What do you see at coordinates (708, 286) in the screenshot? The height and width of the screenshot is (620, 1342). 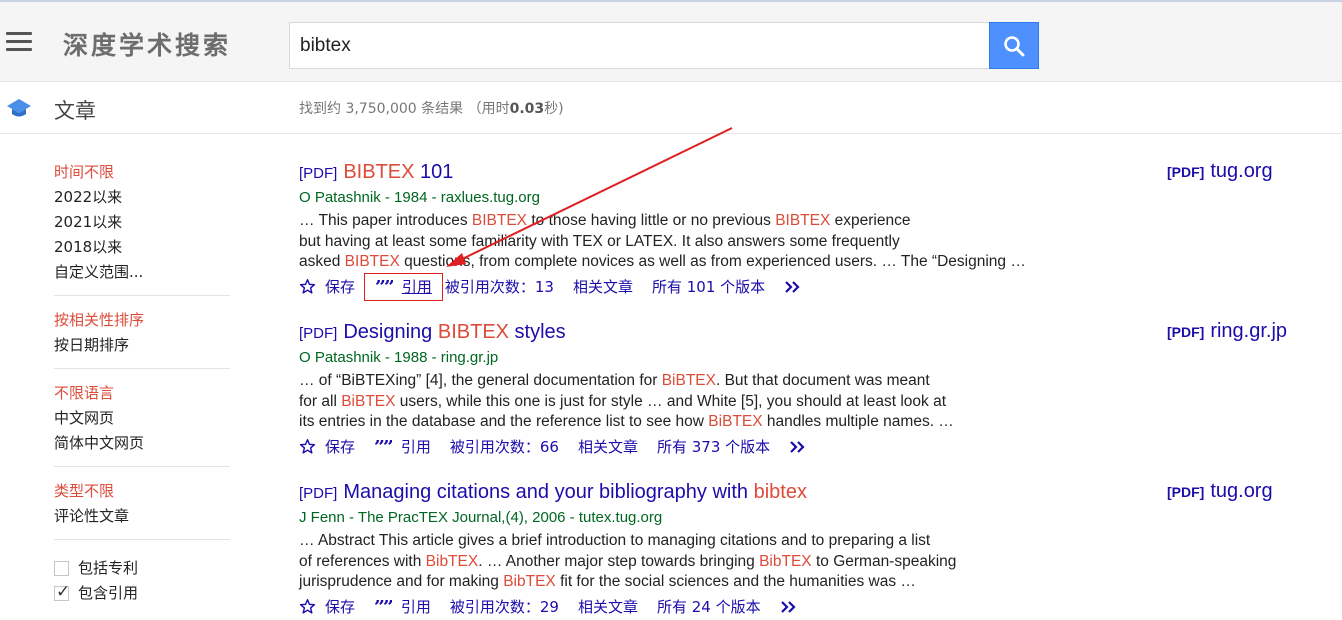 I see `all-versions-link: 所有 101 个版本` at bounding box center [708, 286].